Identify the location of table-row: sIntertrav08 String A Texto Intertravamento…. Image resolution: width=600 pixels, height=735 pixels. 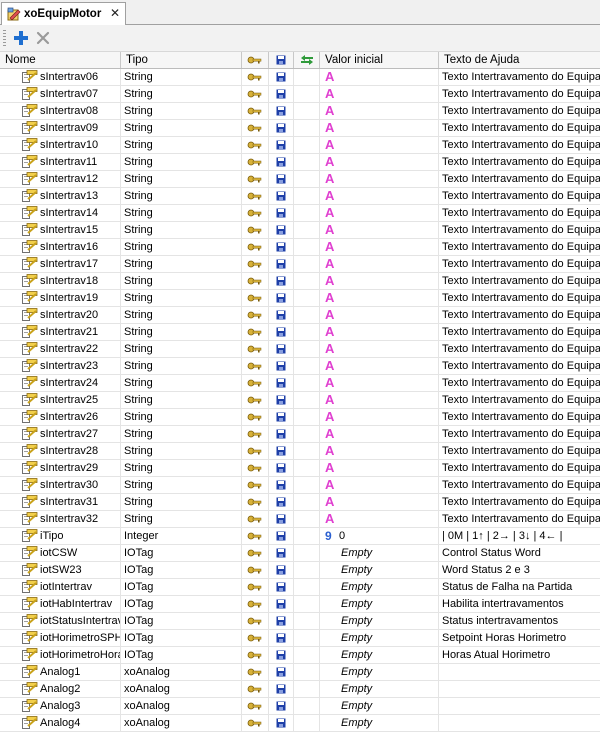
(300, 111).